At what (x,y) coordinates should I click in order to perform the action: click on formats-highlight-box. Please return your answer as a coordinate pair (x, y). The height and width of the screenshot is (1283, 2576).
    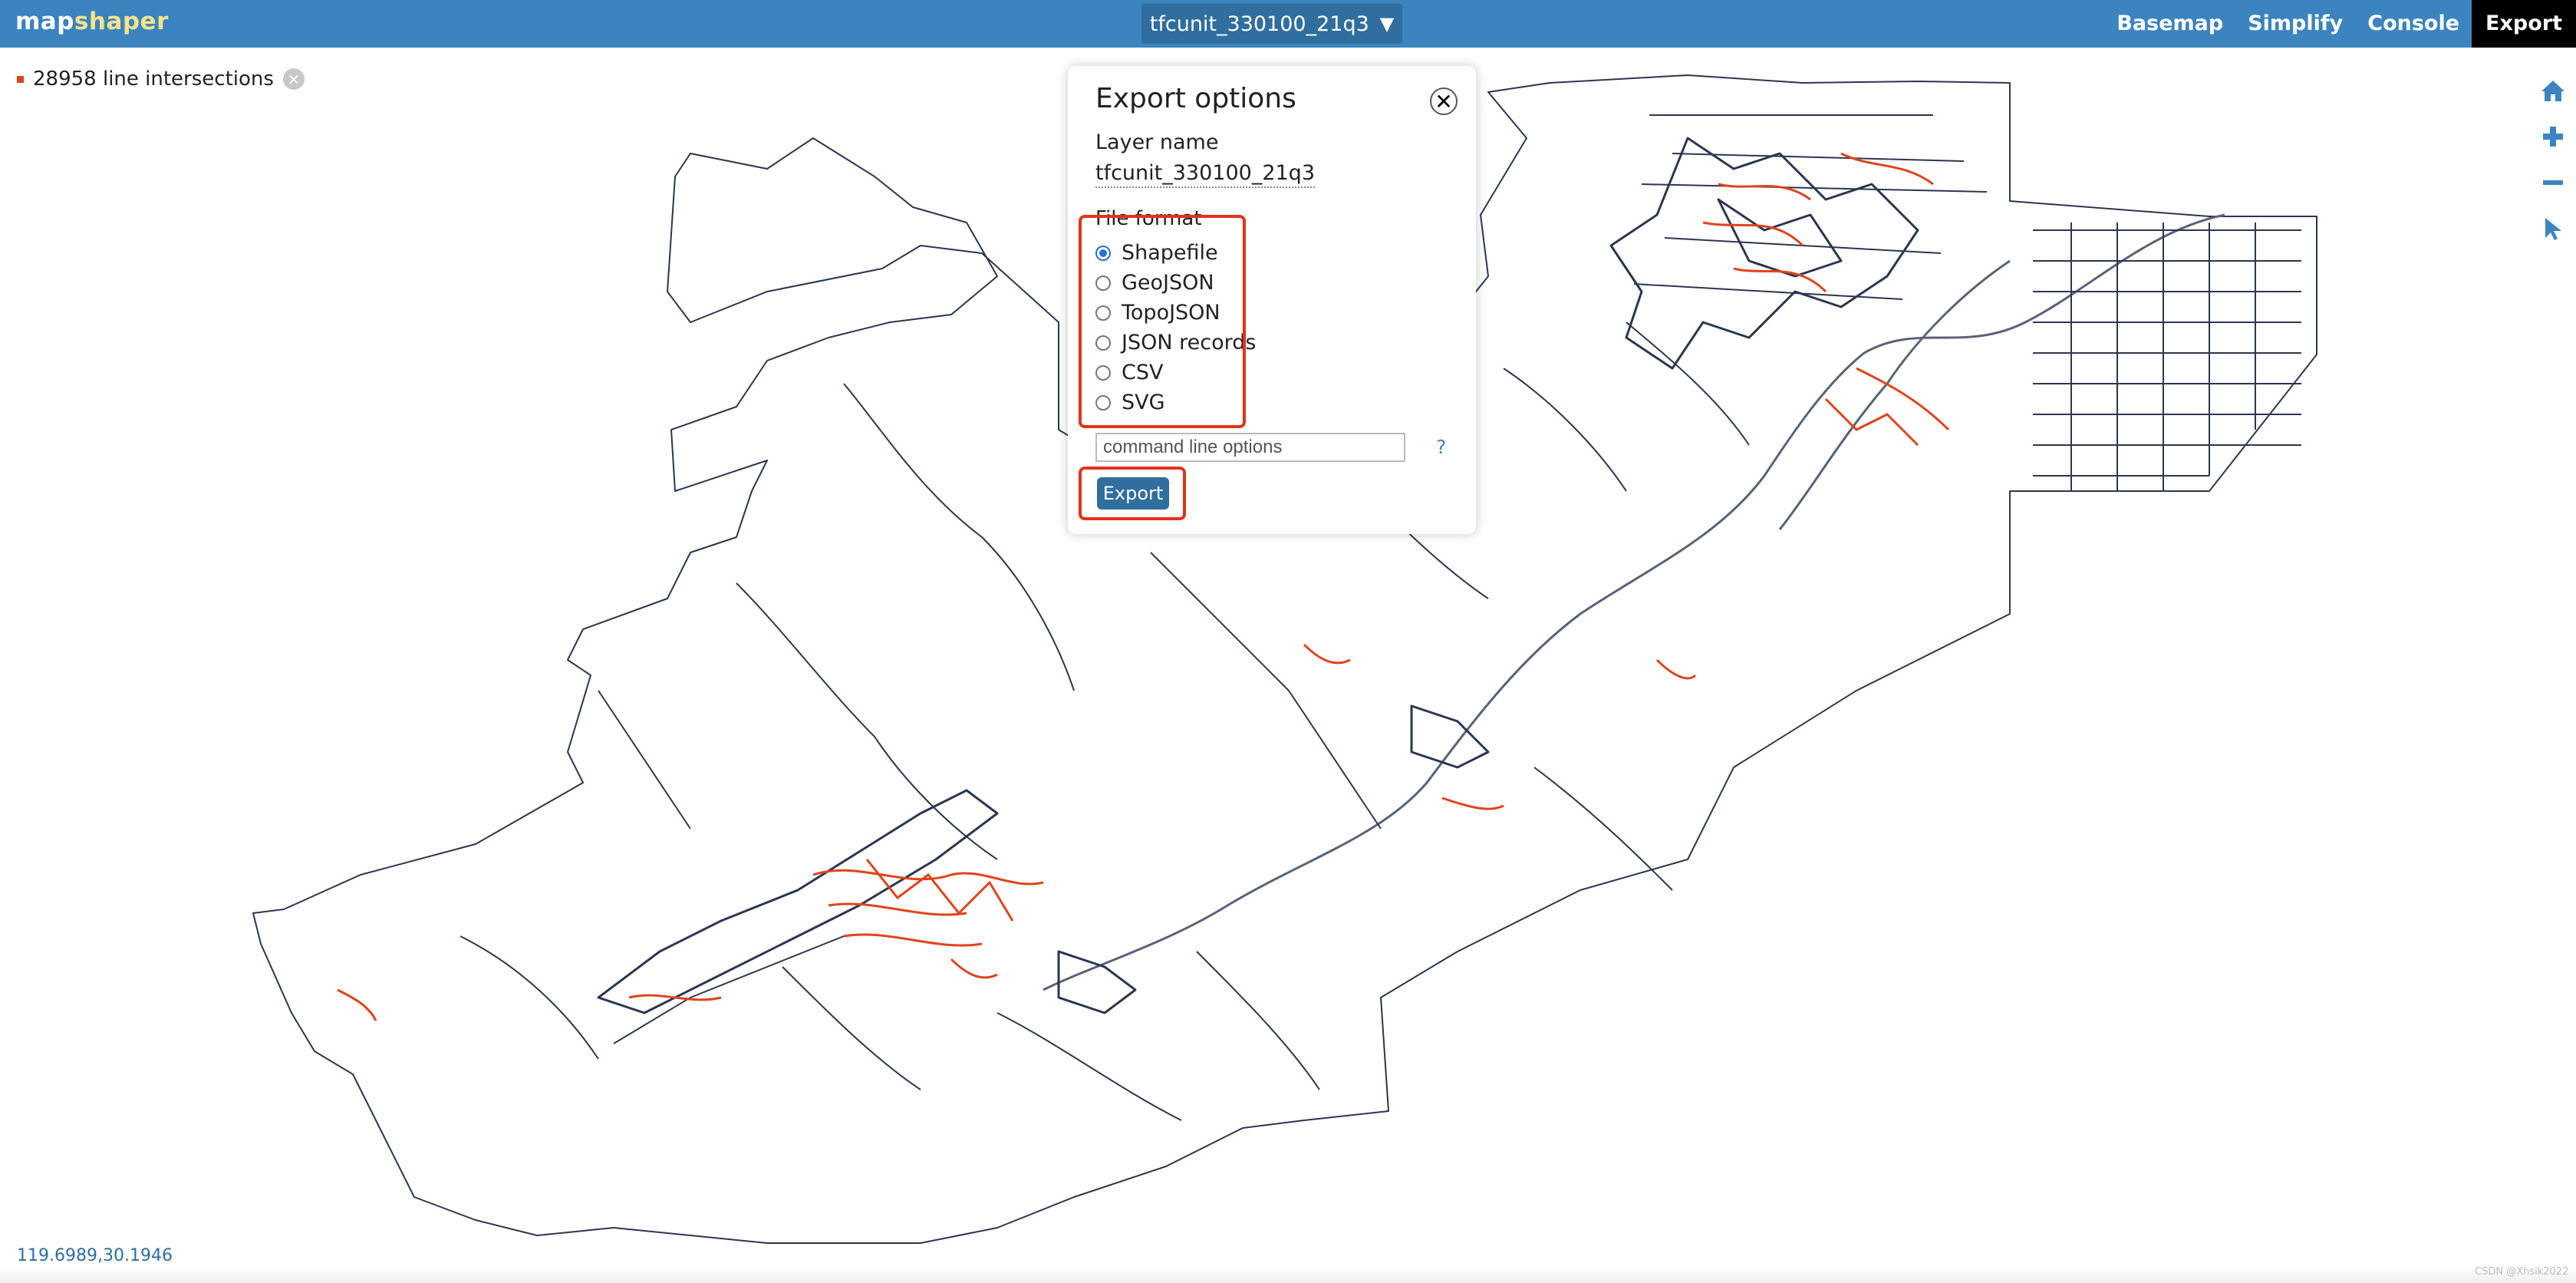
    Looking at the image, I should click on (1162, 321).